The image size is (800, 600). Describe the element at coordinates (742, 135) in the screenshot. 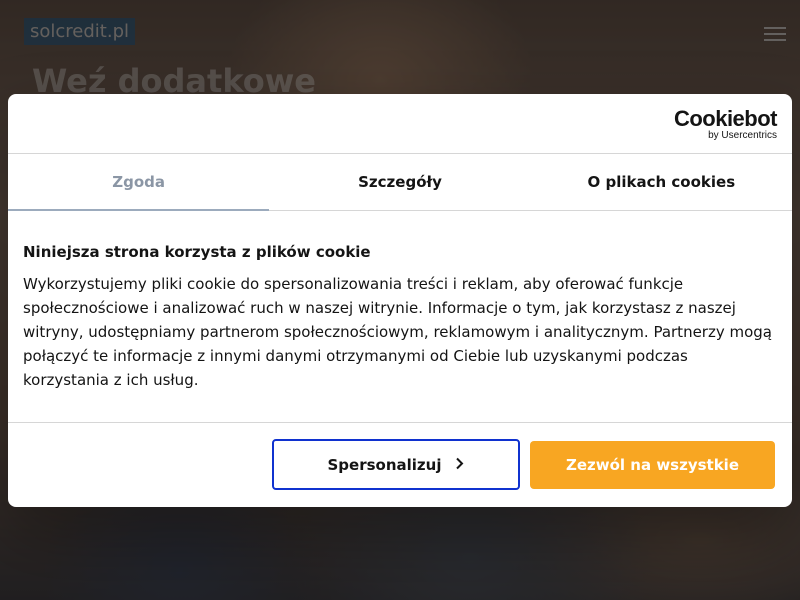

I see `cookiebot-logo-sub: by Usercentrics` at that location.